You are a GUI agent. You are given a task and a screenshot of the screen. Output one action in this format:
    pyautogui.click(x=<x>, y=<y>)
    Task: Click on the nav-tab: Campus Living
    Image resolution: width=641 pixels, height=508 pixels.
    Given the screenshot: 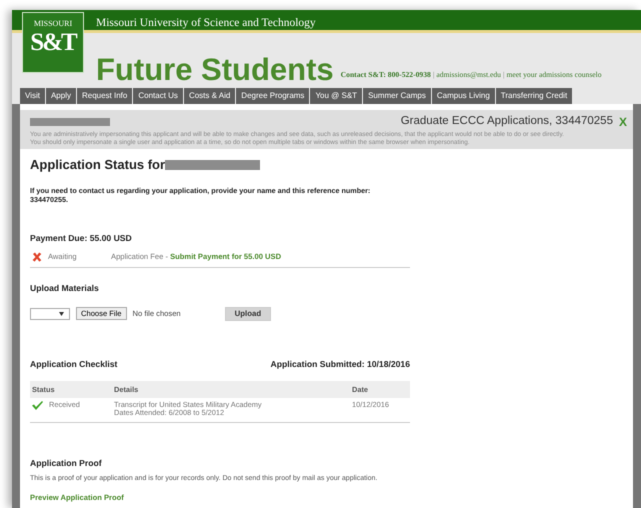 What is the action you would take?
    pyautogui.click(x=463, y=96)
    